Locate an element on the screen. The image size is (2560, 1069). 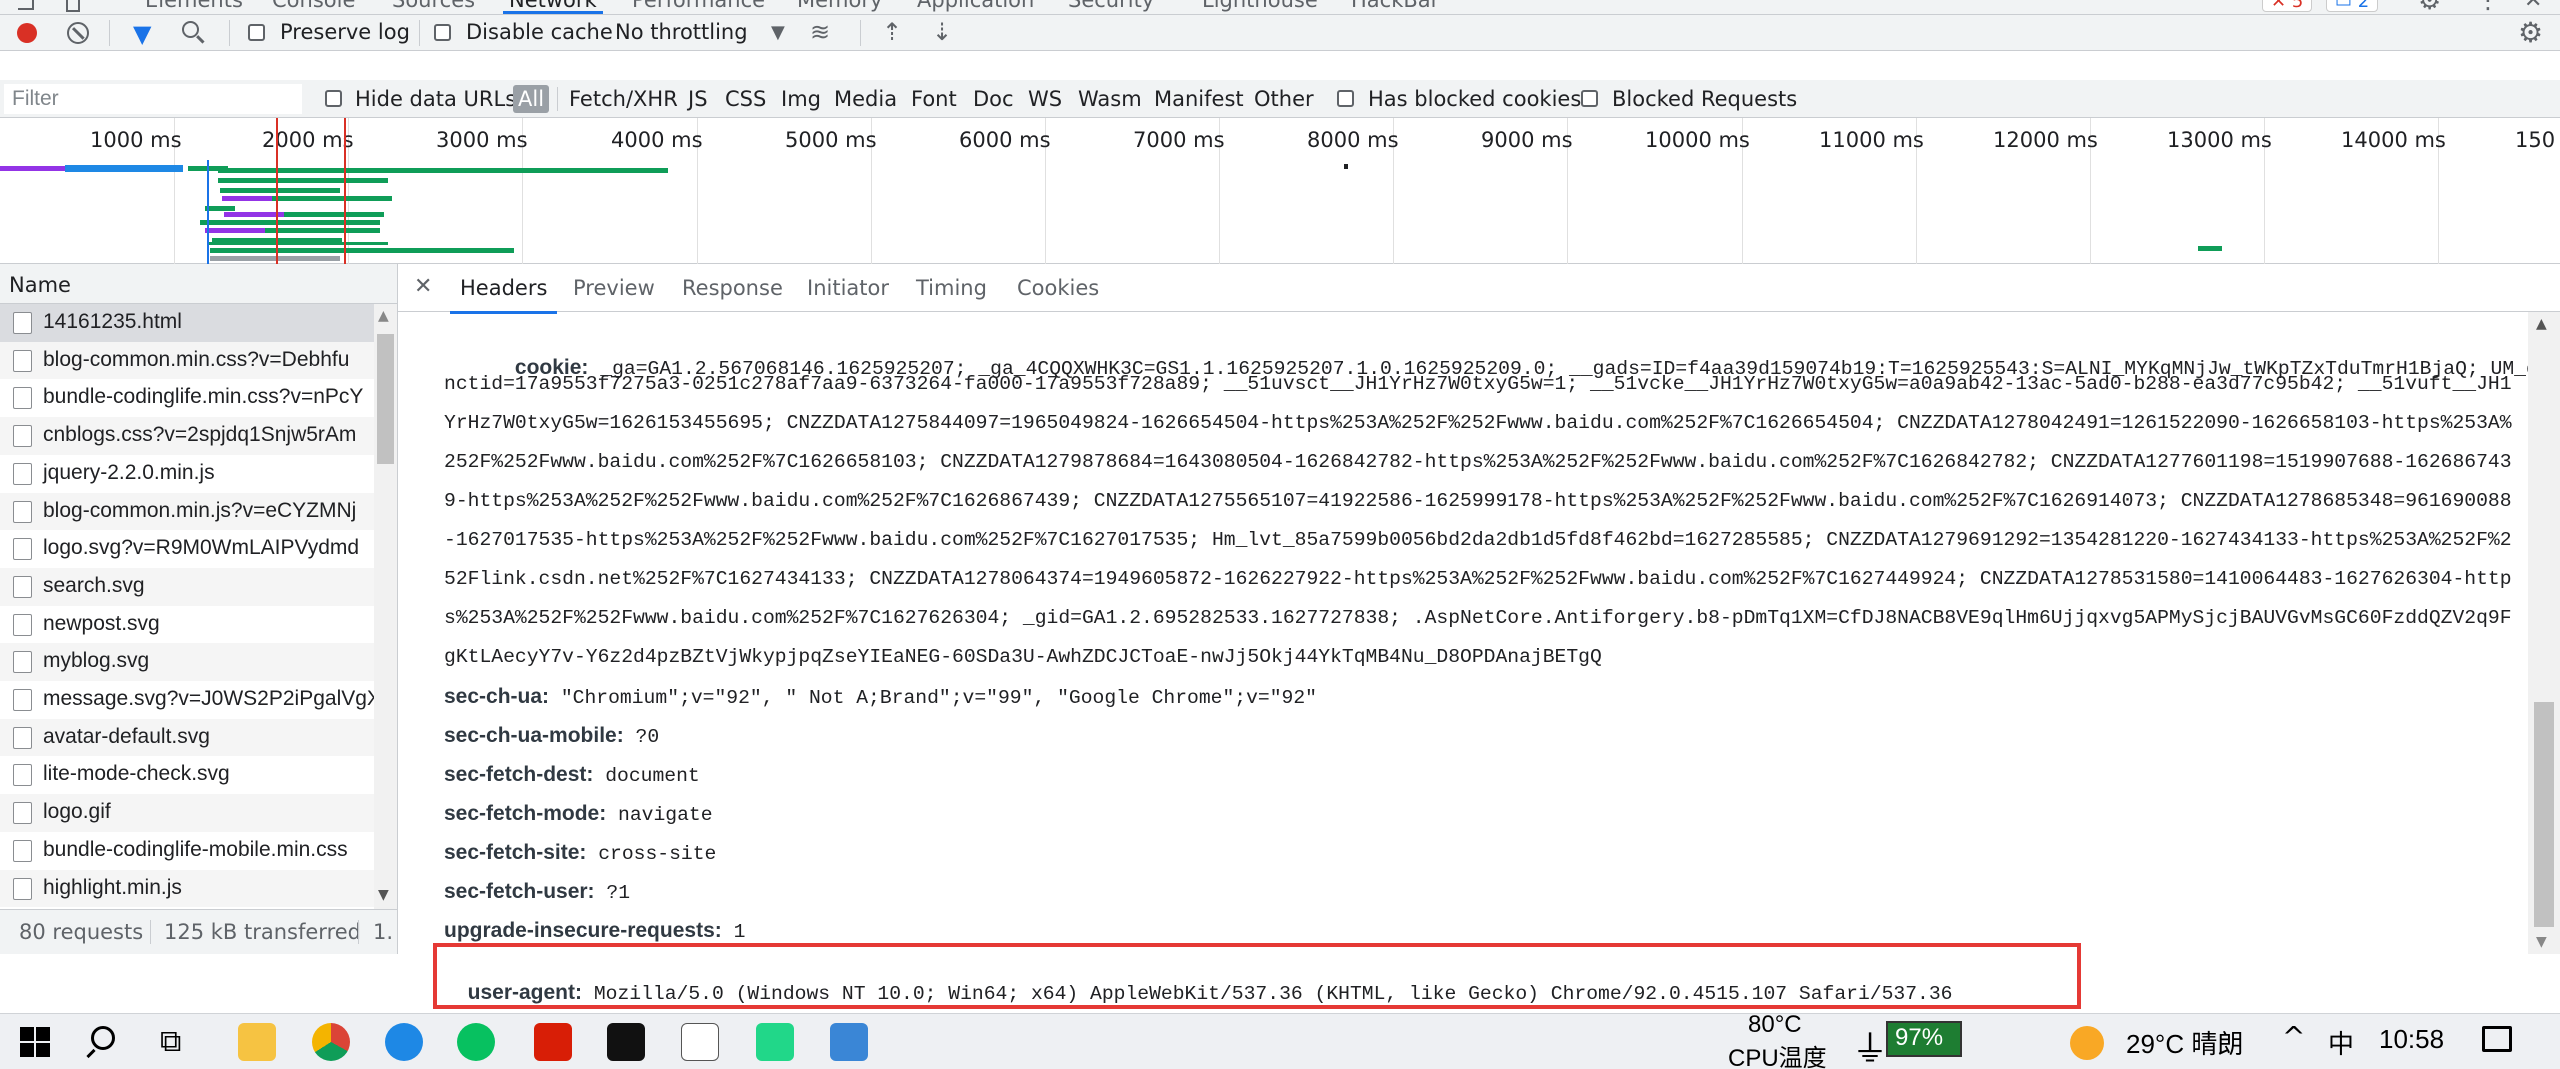
tab-application: Application is located at coordinates (975, 6).